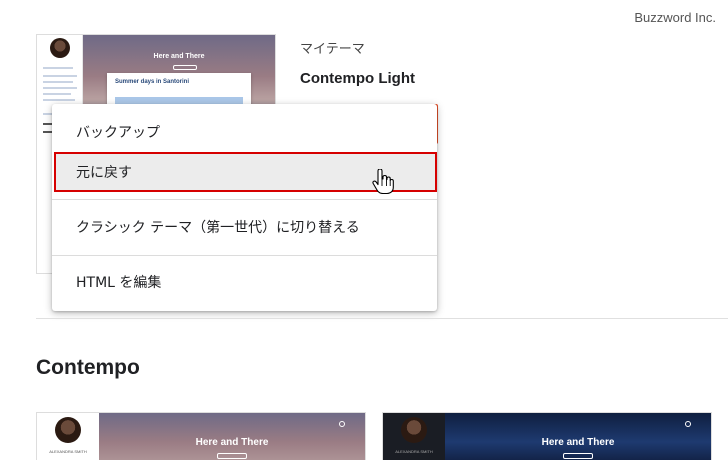 The height and width of the screenshot is (460, 728). Describe the element at coordinates (382, 318) in the screenshot. I see `section-divider` at that location.